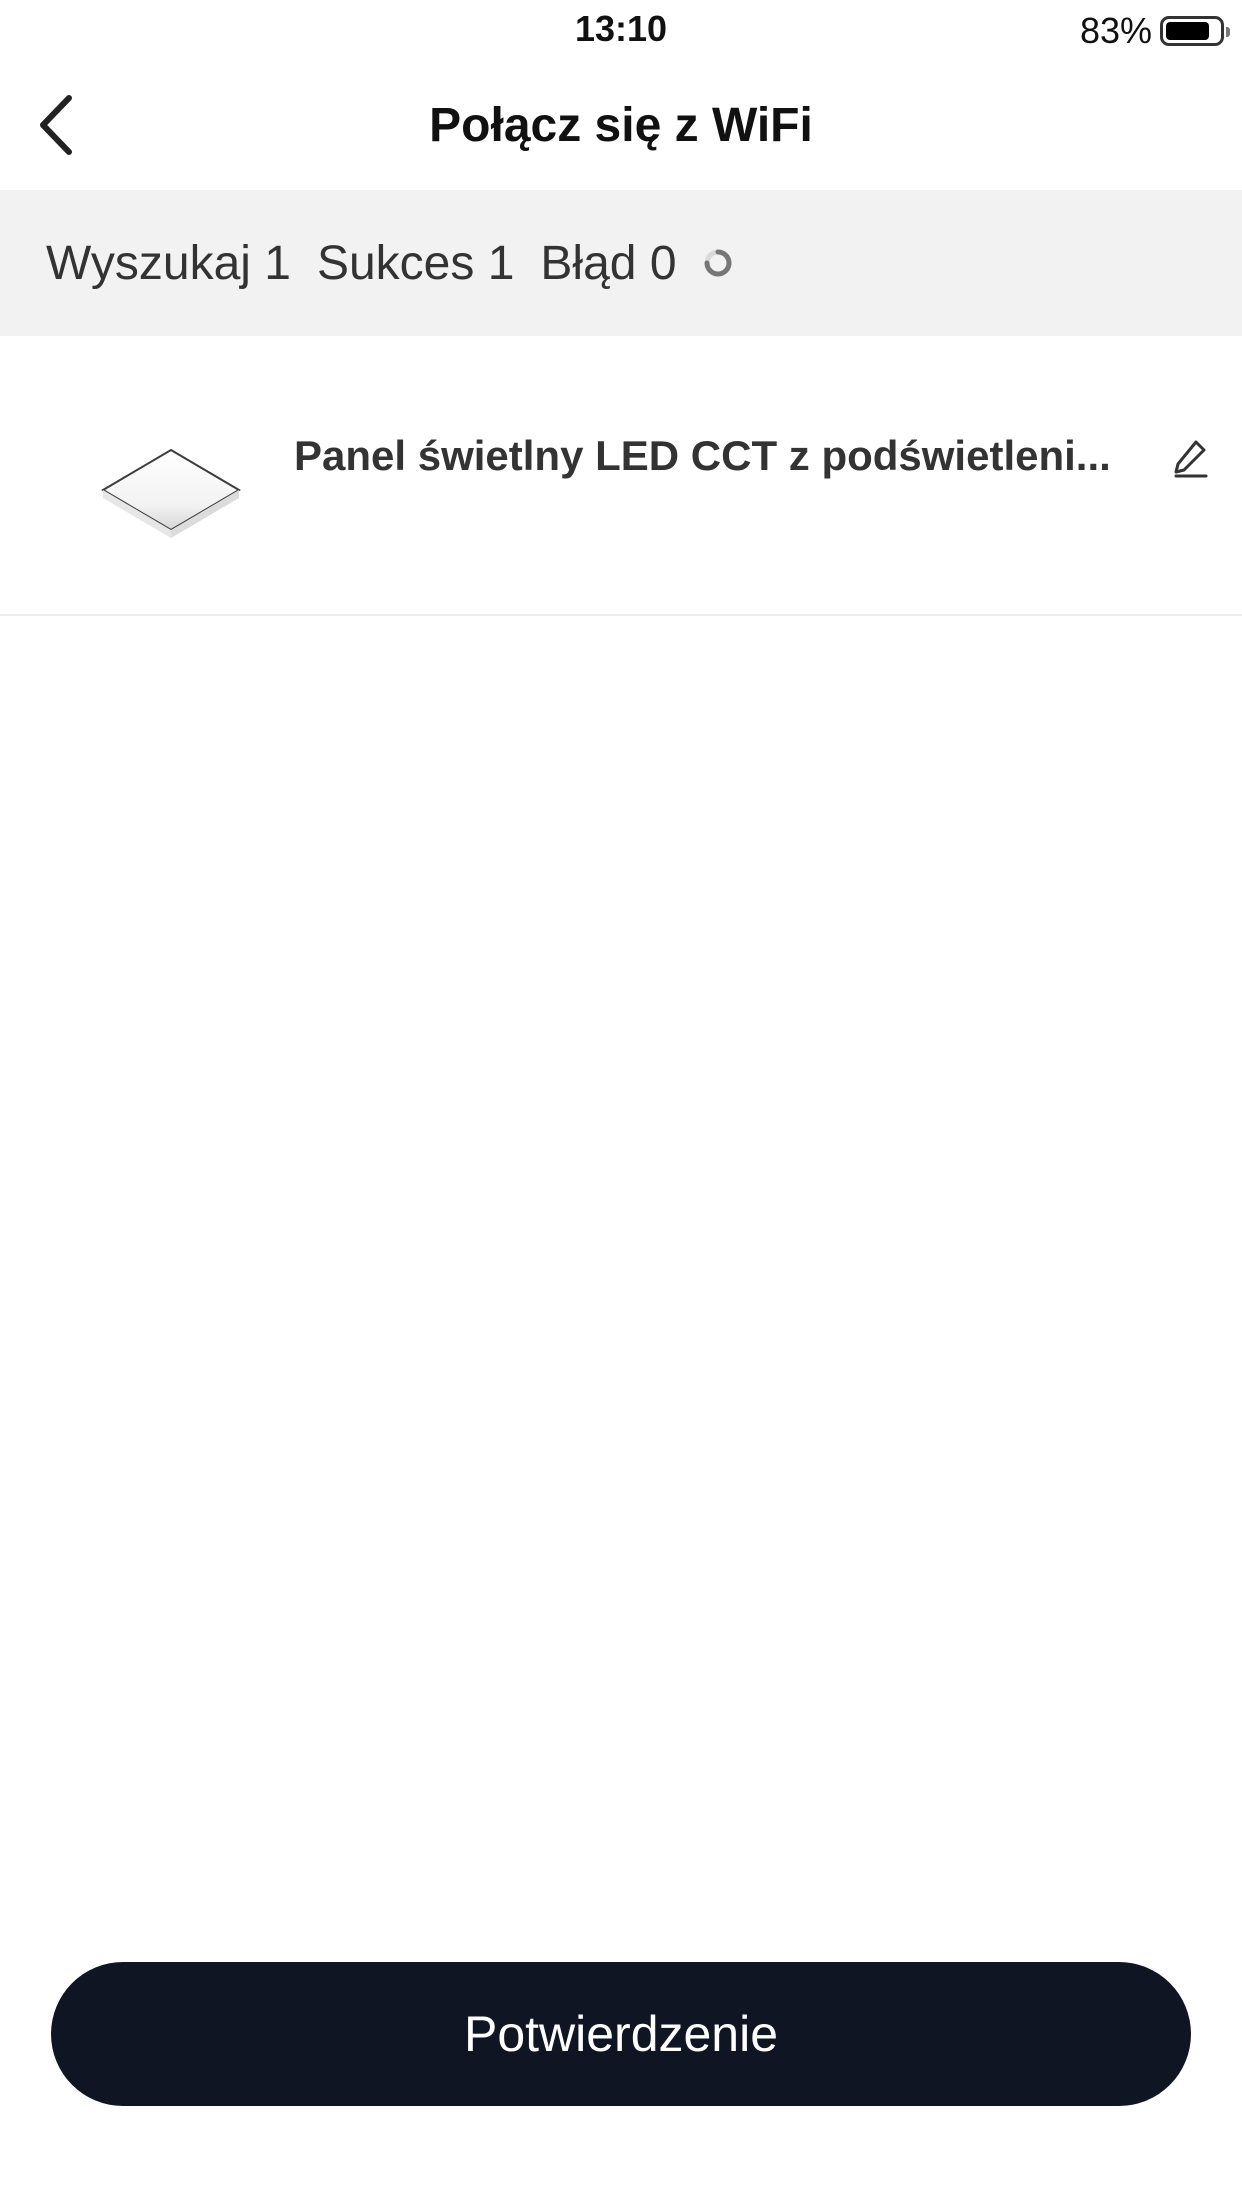 The width and height of the screenshot is (1242, 2208). I want to click on nav-bar: Połącz się z WiFi, so click(621, 126).